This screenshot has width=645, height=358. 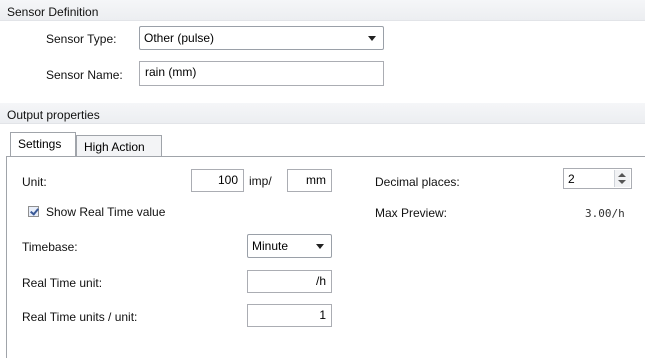 What do you see at coordinates (605, 213) in the screenshot?
I see `max-preview-value: 3.00/h` at bounding box center [605, 213].